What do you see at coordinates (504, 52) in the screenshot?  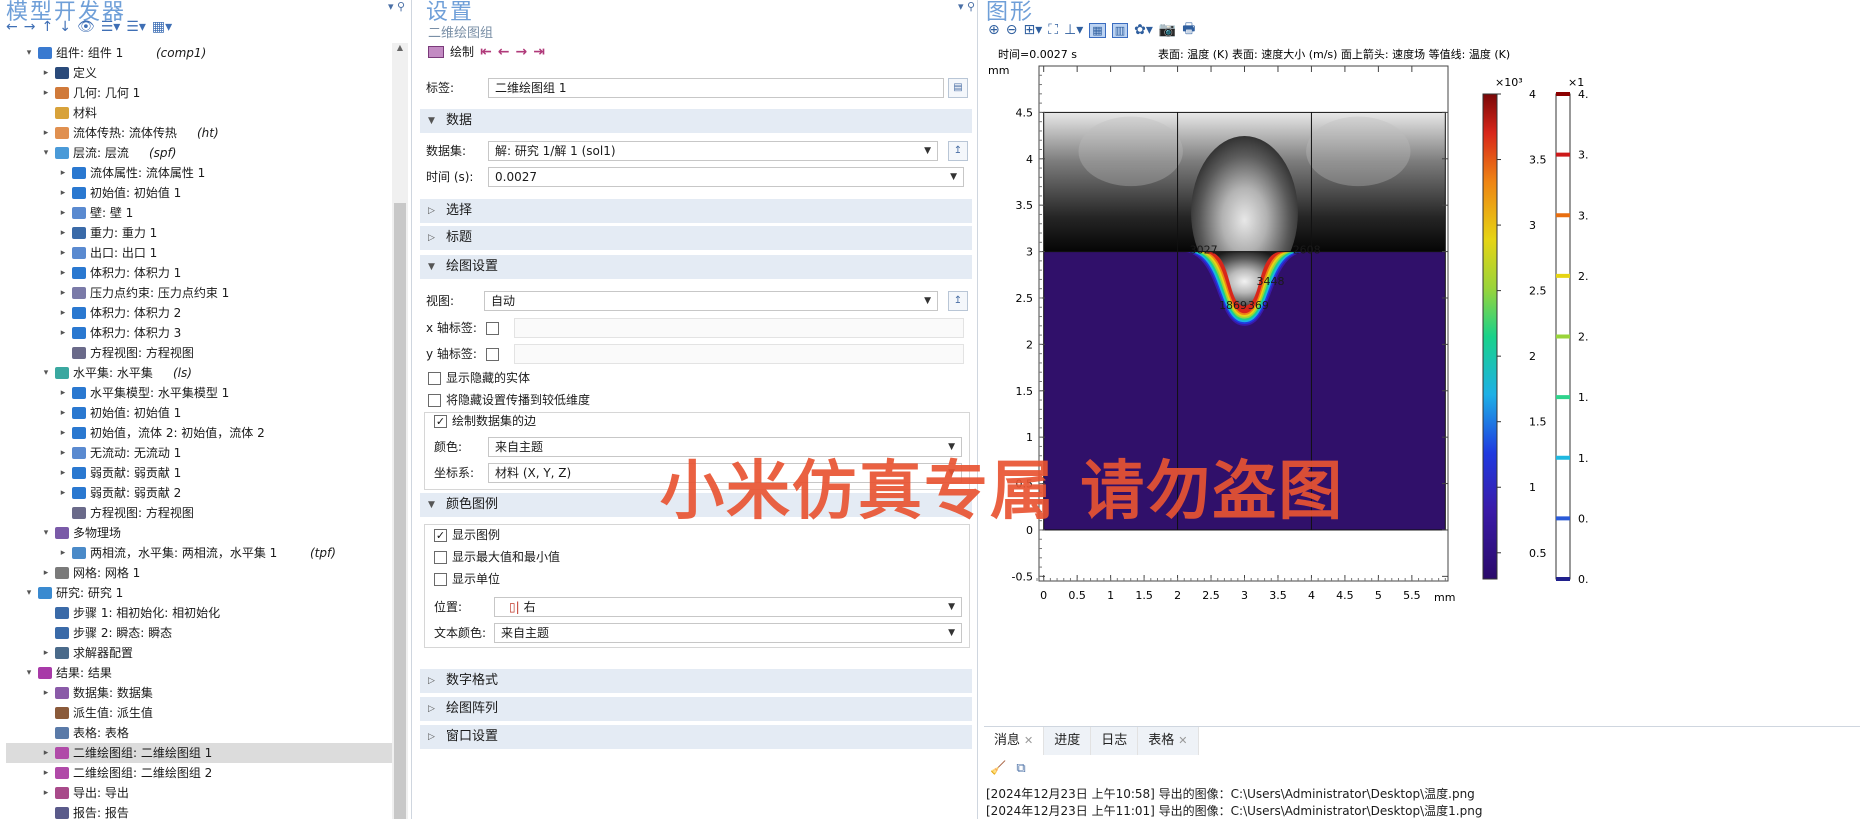 I see `previous-icon: ←` at bounding box center [504, 52].